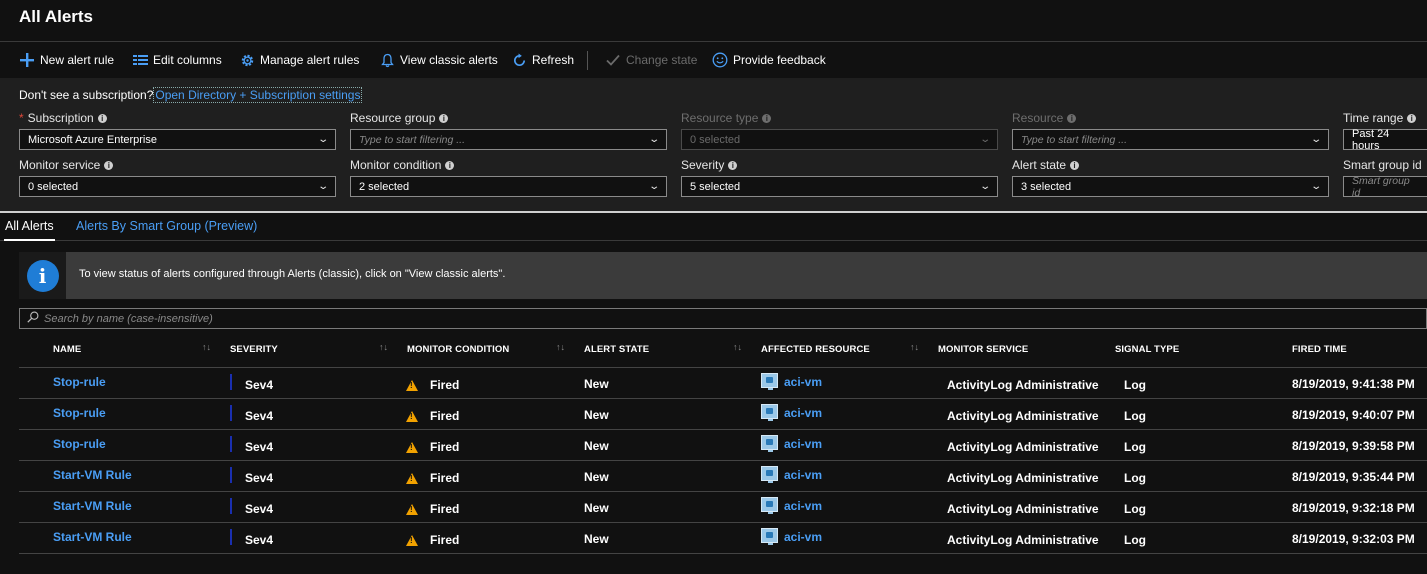 Image resolution: width=1427 pixels, height=574 pixels. Describe the element at coordinates (1170, 186) in the screenshot. I see `alert-state-dropdown: 3 selected ⌄` at that location.